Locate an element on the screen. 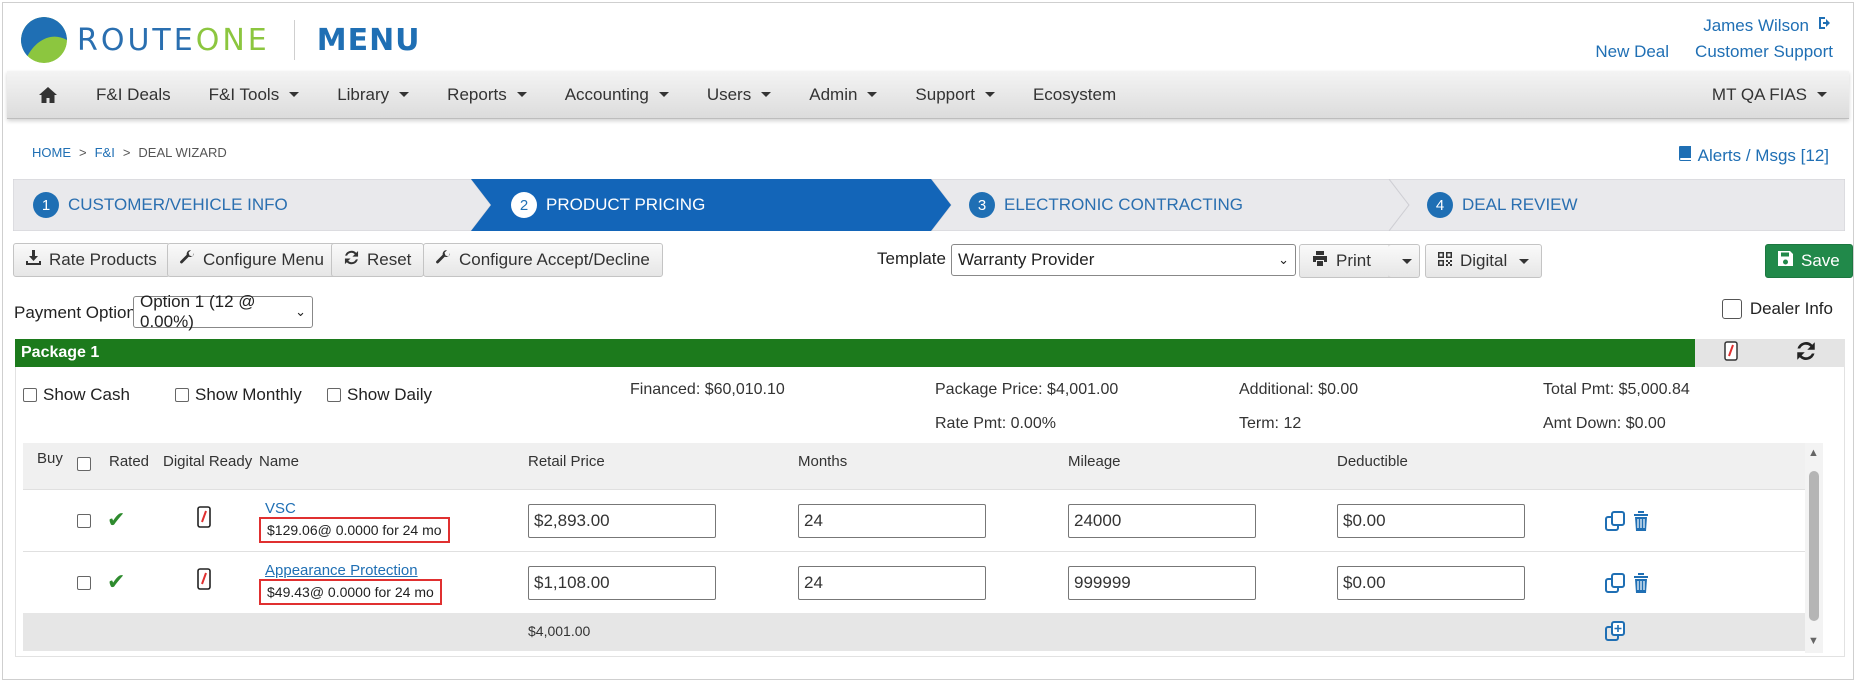  logo-wordmark: ROUTEONE is located at coordinates (173, 40).